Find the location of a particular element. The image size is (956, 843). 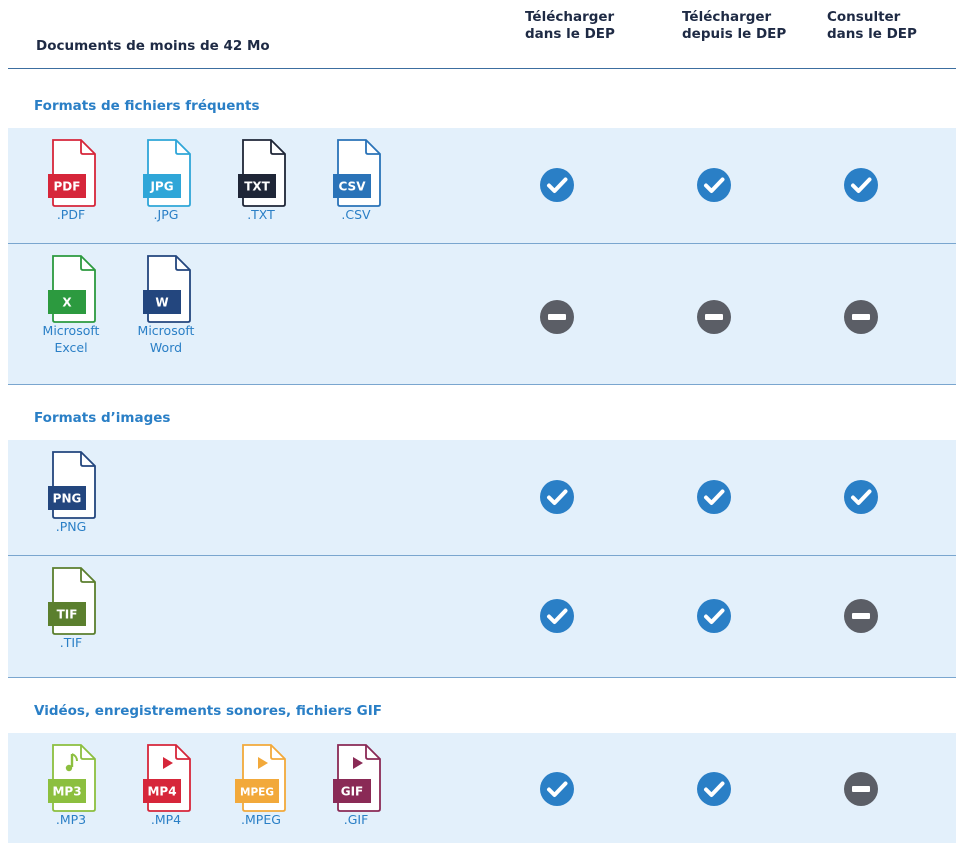

file-icon: PDF is located at coordinates (71, 173).